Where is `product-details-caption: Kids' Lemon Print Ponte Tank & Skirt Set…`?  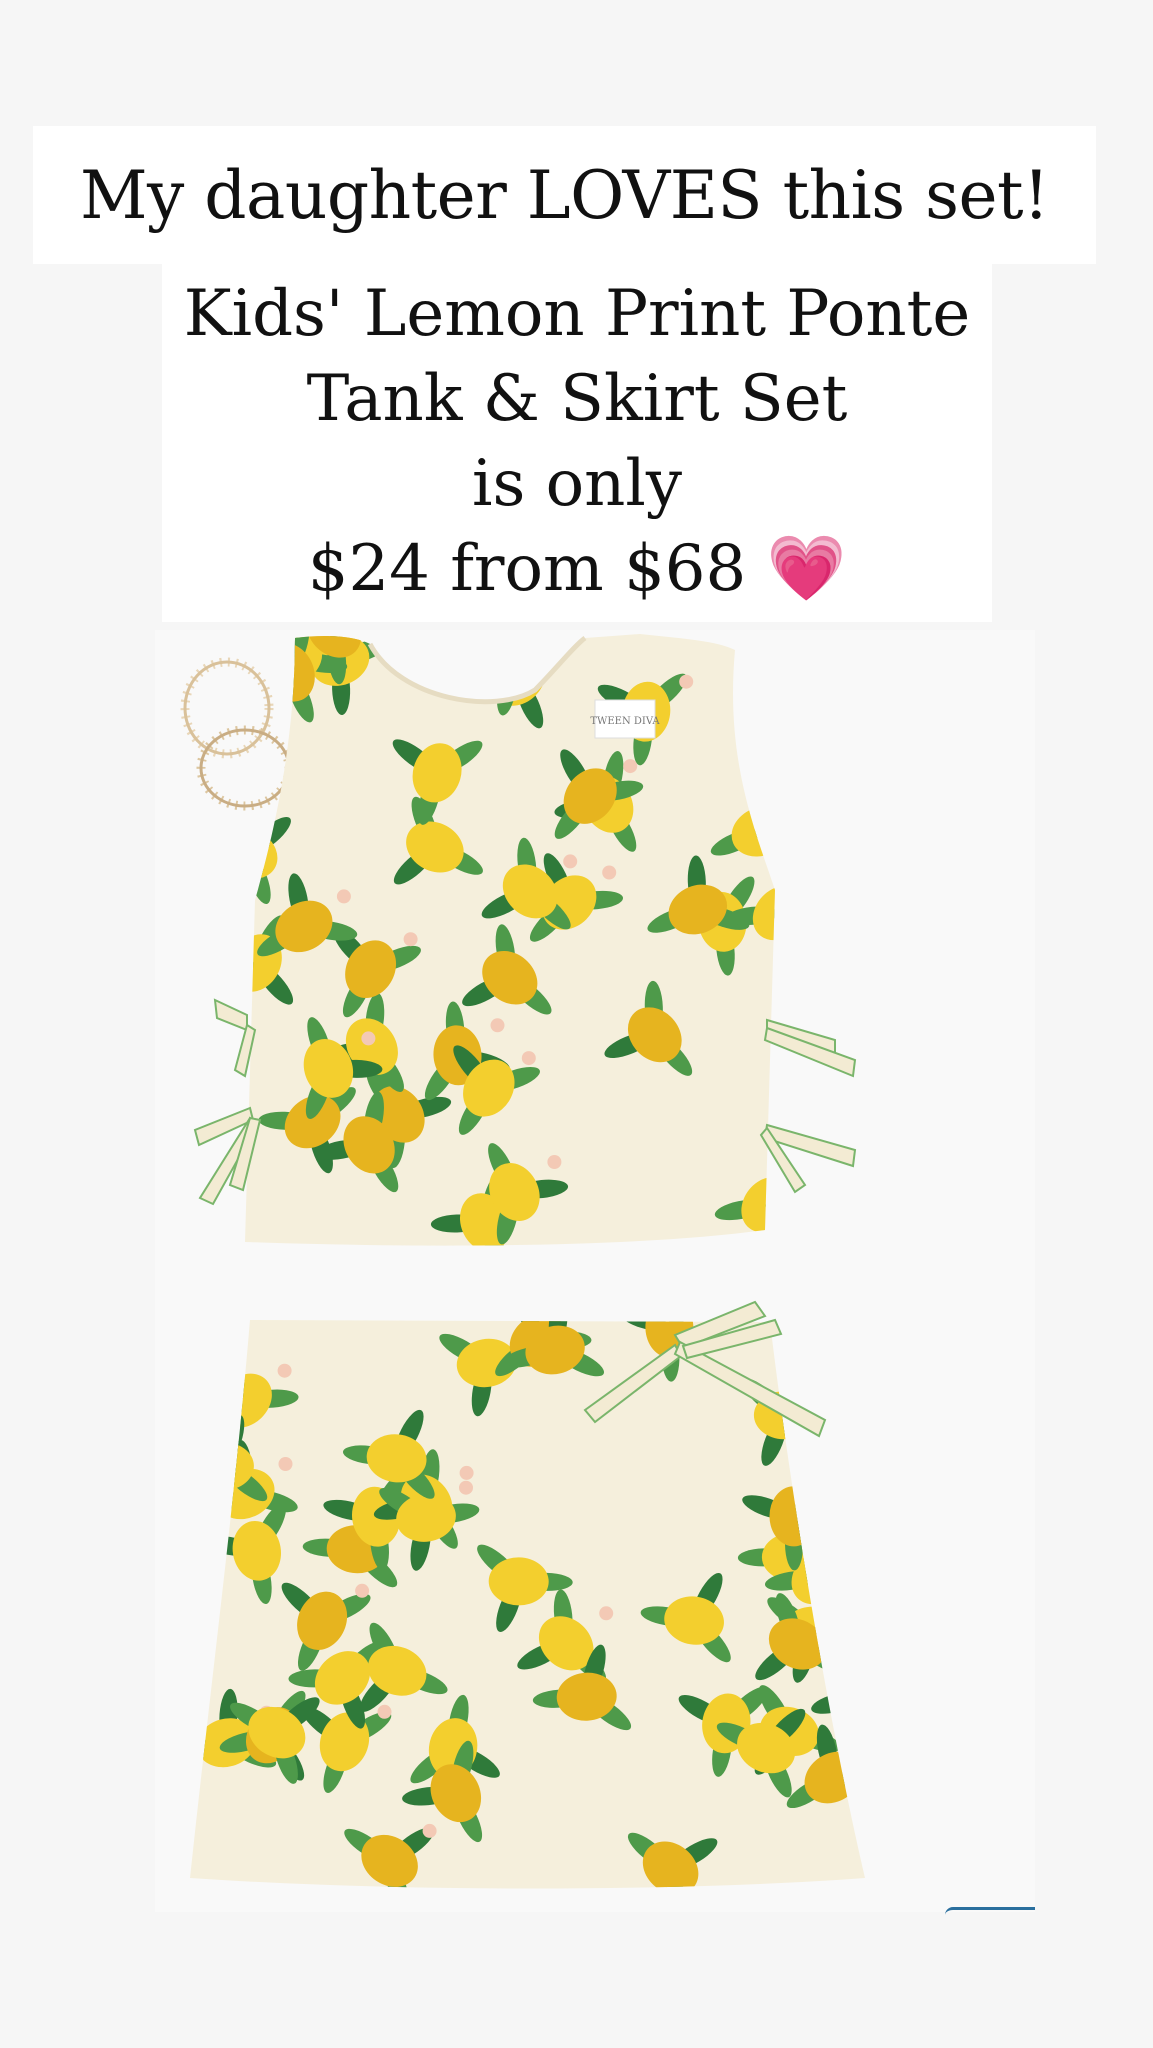
product-details-caption: Kids' Lemon Print Ponte Tank & Skirt Set… is located at coordinates (577, 443).